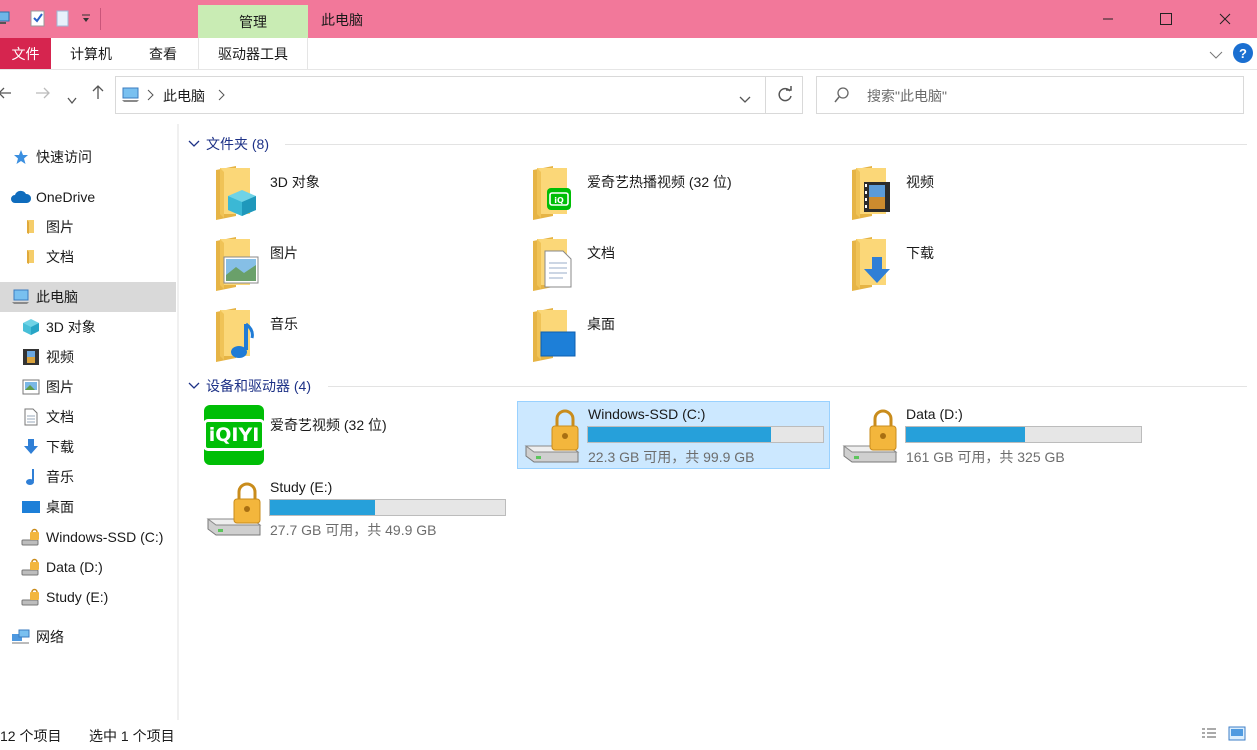 This screenshot has width=1257, height=750. I want to click on tab-view: 查看, so click(163, 53).